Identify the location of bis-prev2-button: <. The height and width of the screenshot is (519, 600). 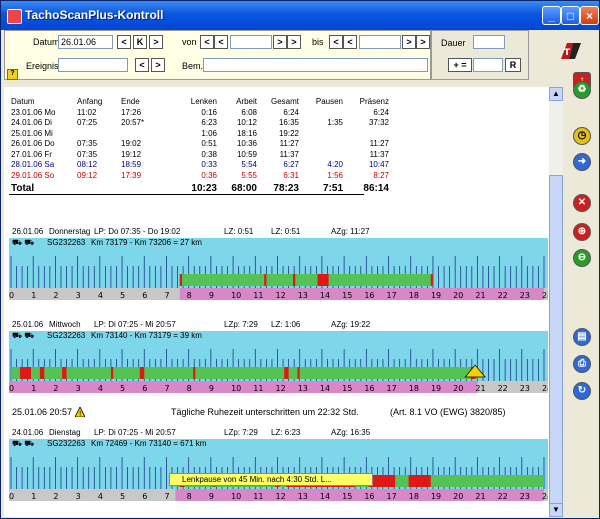
(350, 42).